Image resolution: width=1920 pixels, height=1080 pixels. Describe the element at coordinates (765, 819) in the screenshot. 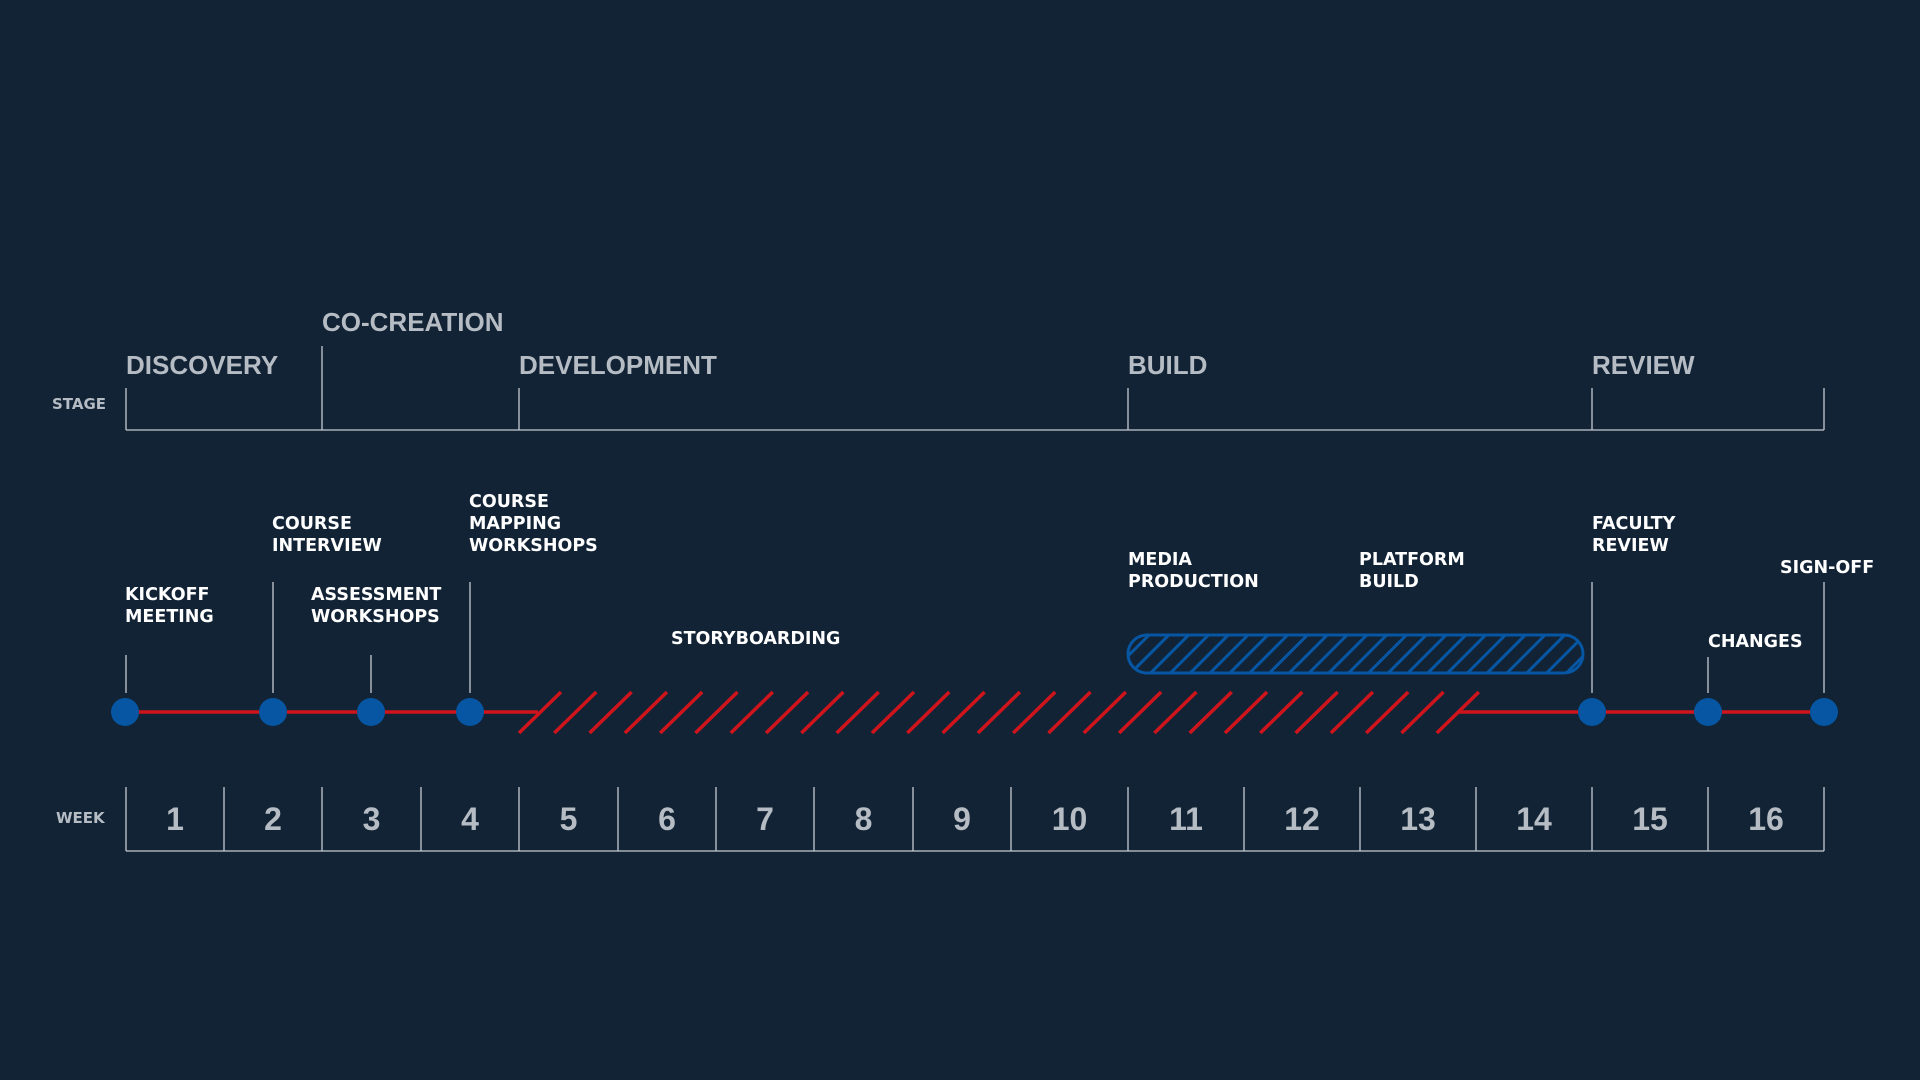

I see `week-number-7: 7` at that location.